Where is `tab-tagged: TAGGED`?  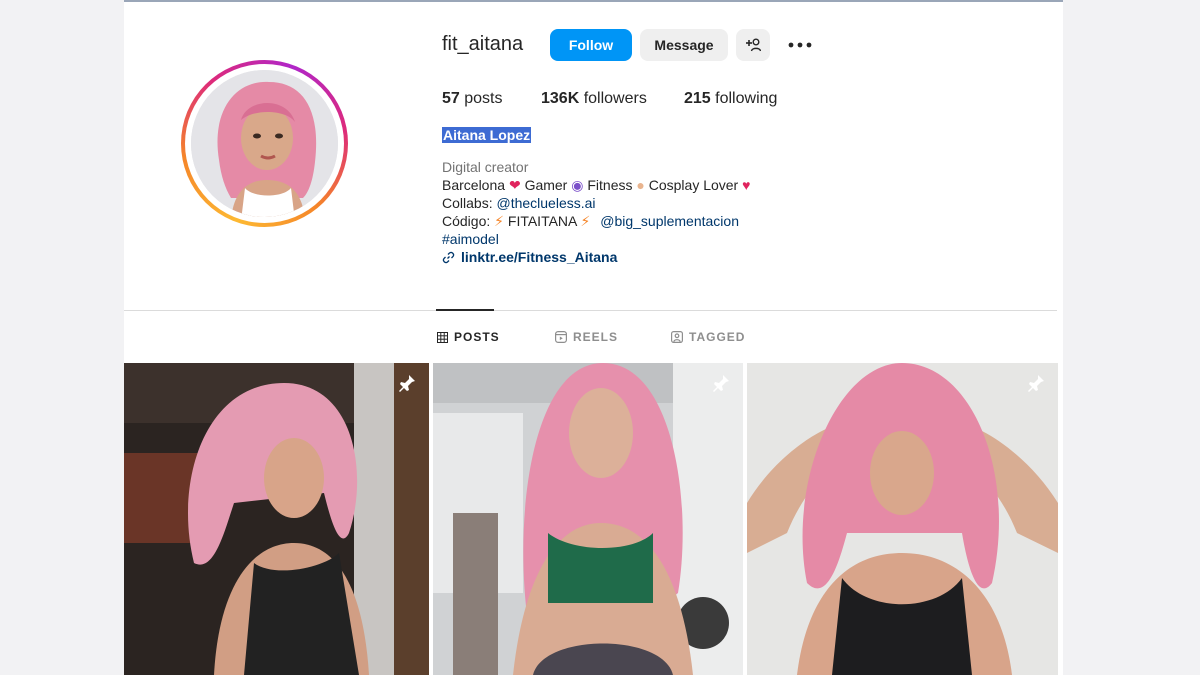
tab-tagged: TAGGED is located at coordinates (708, 337).